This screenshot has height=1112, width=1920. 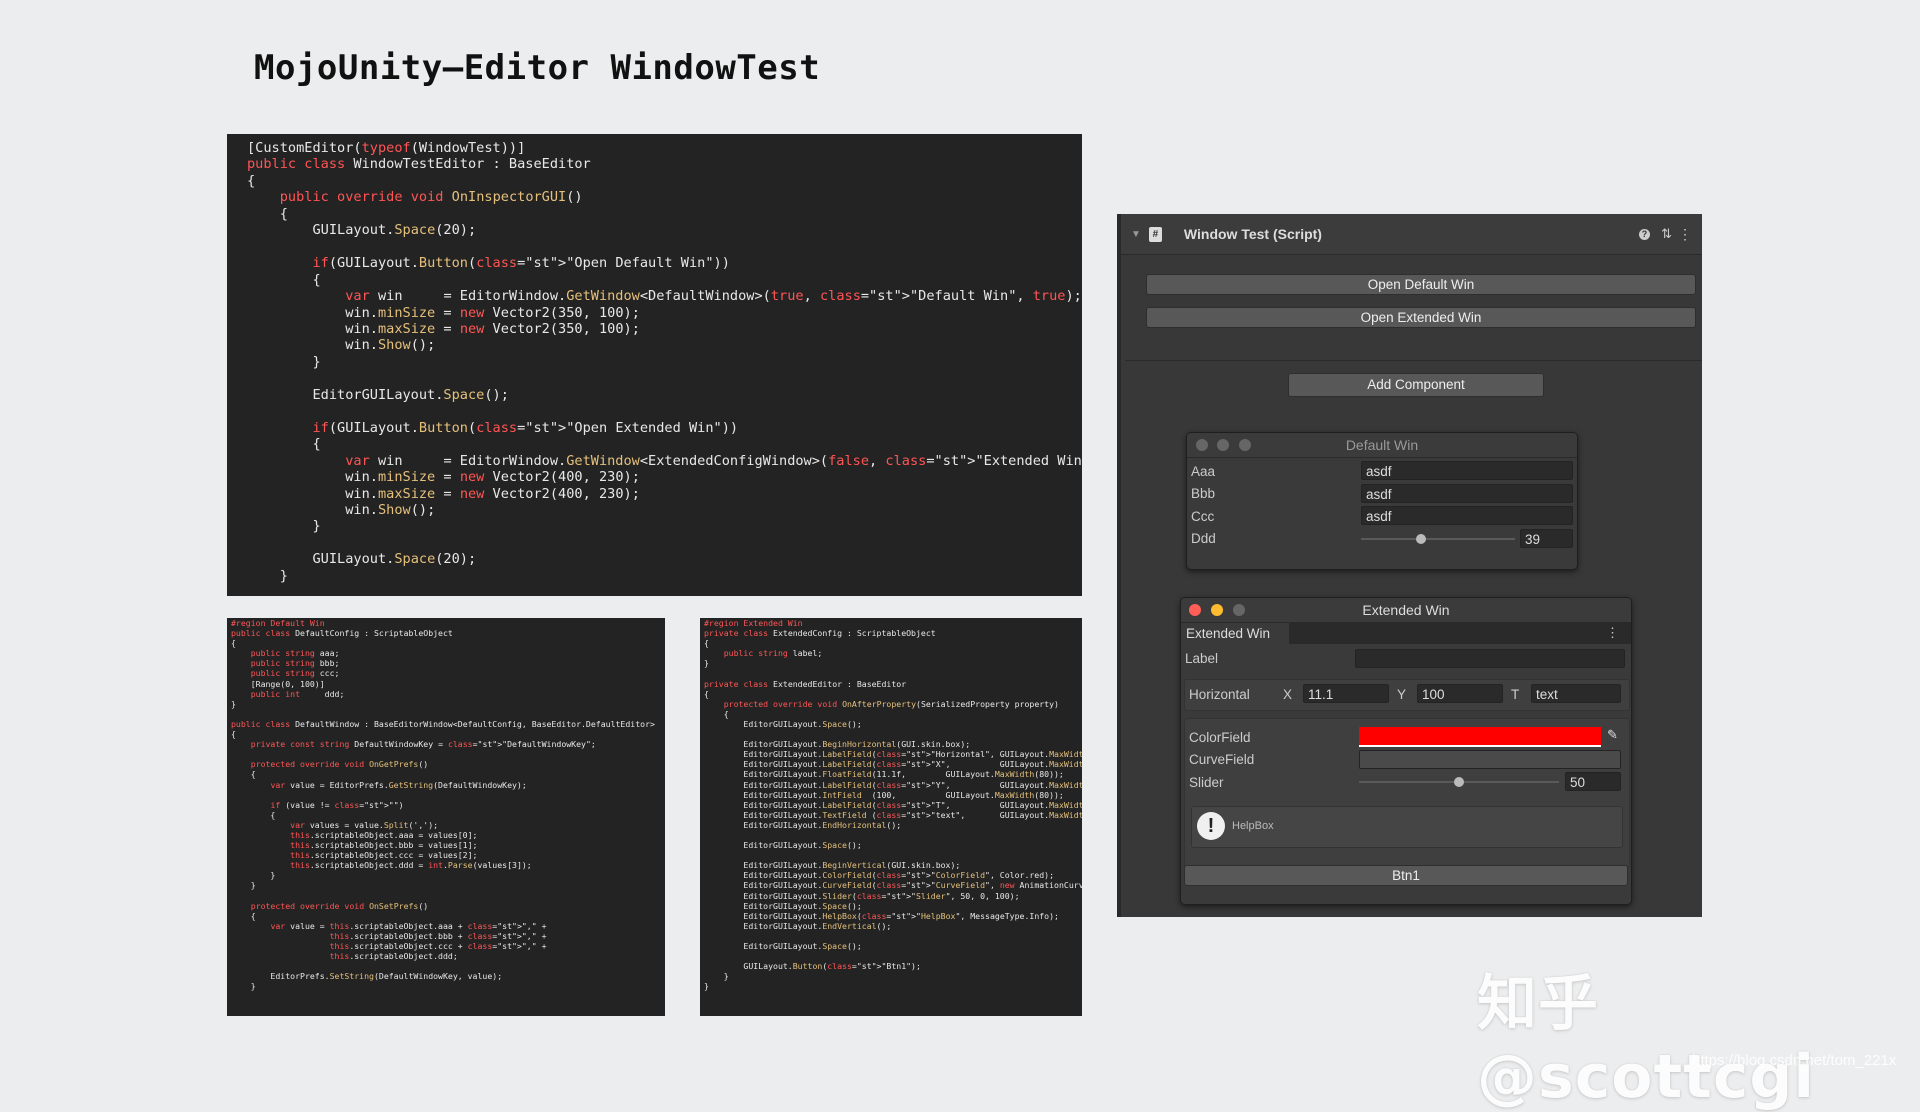 I want to click on add-component-button: Add Component, so click(x=1416, y=385).